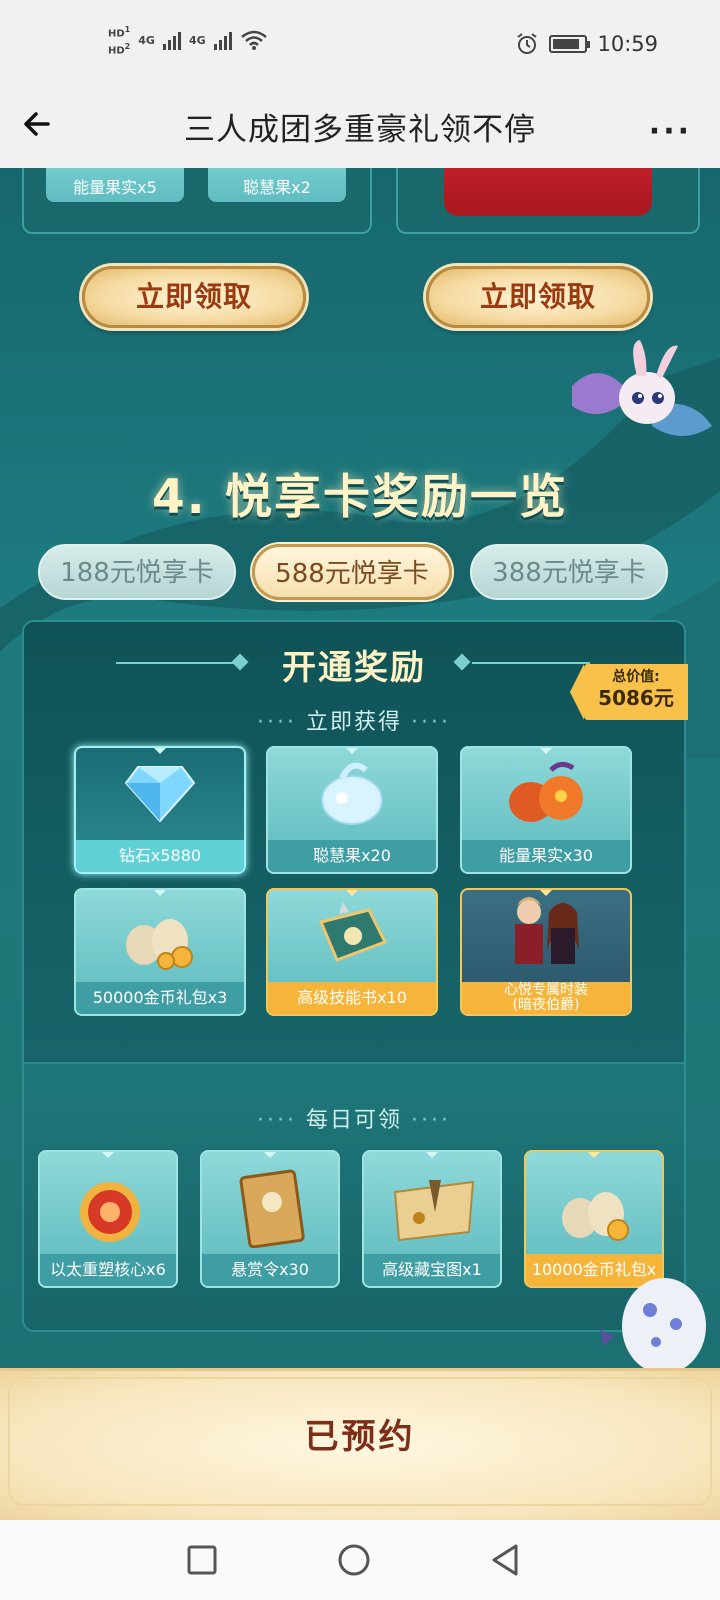  What do you see at coordinates (272, 1208) in the screenshot?
I see `bounty-order-icon` at bounding box center [272, 1208].